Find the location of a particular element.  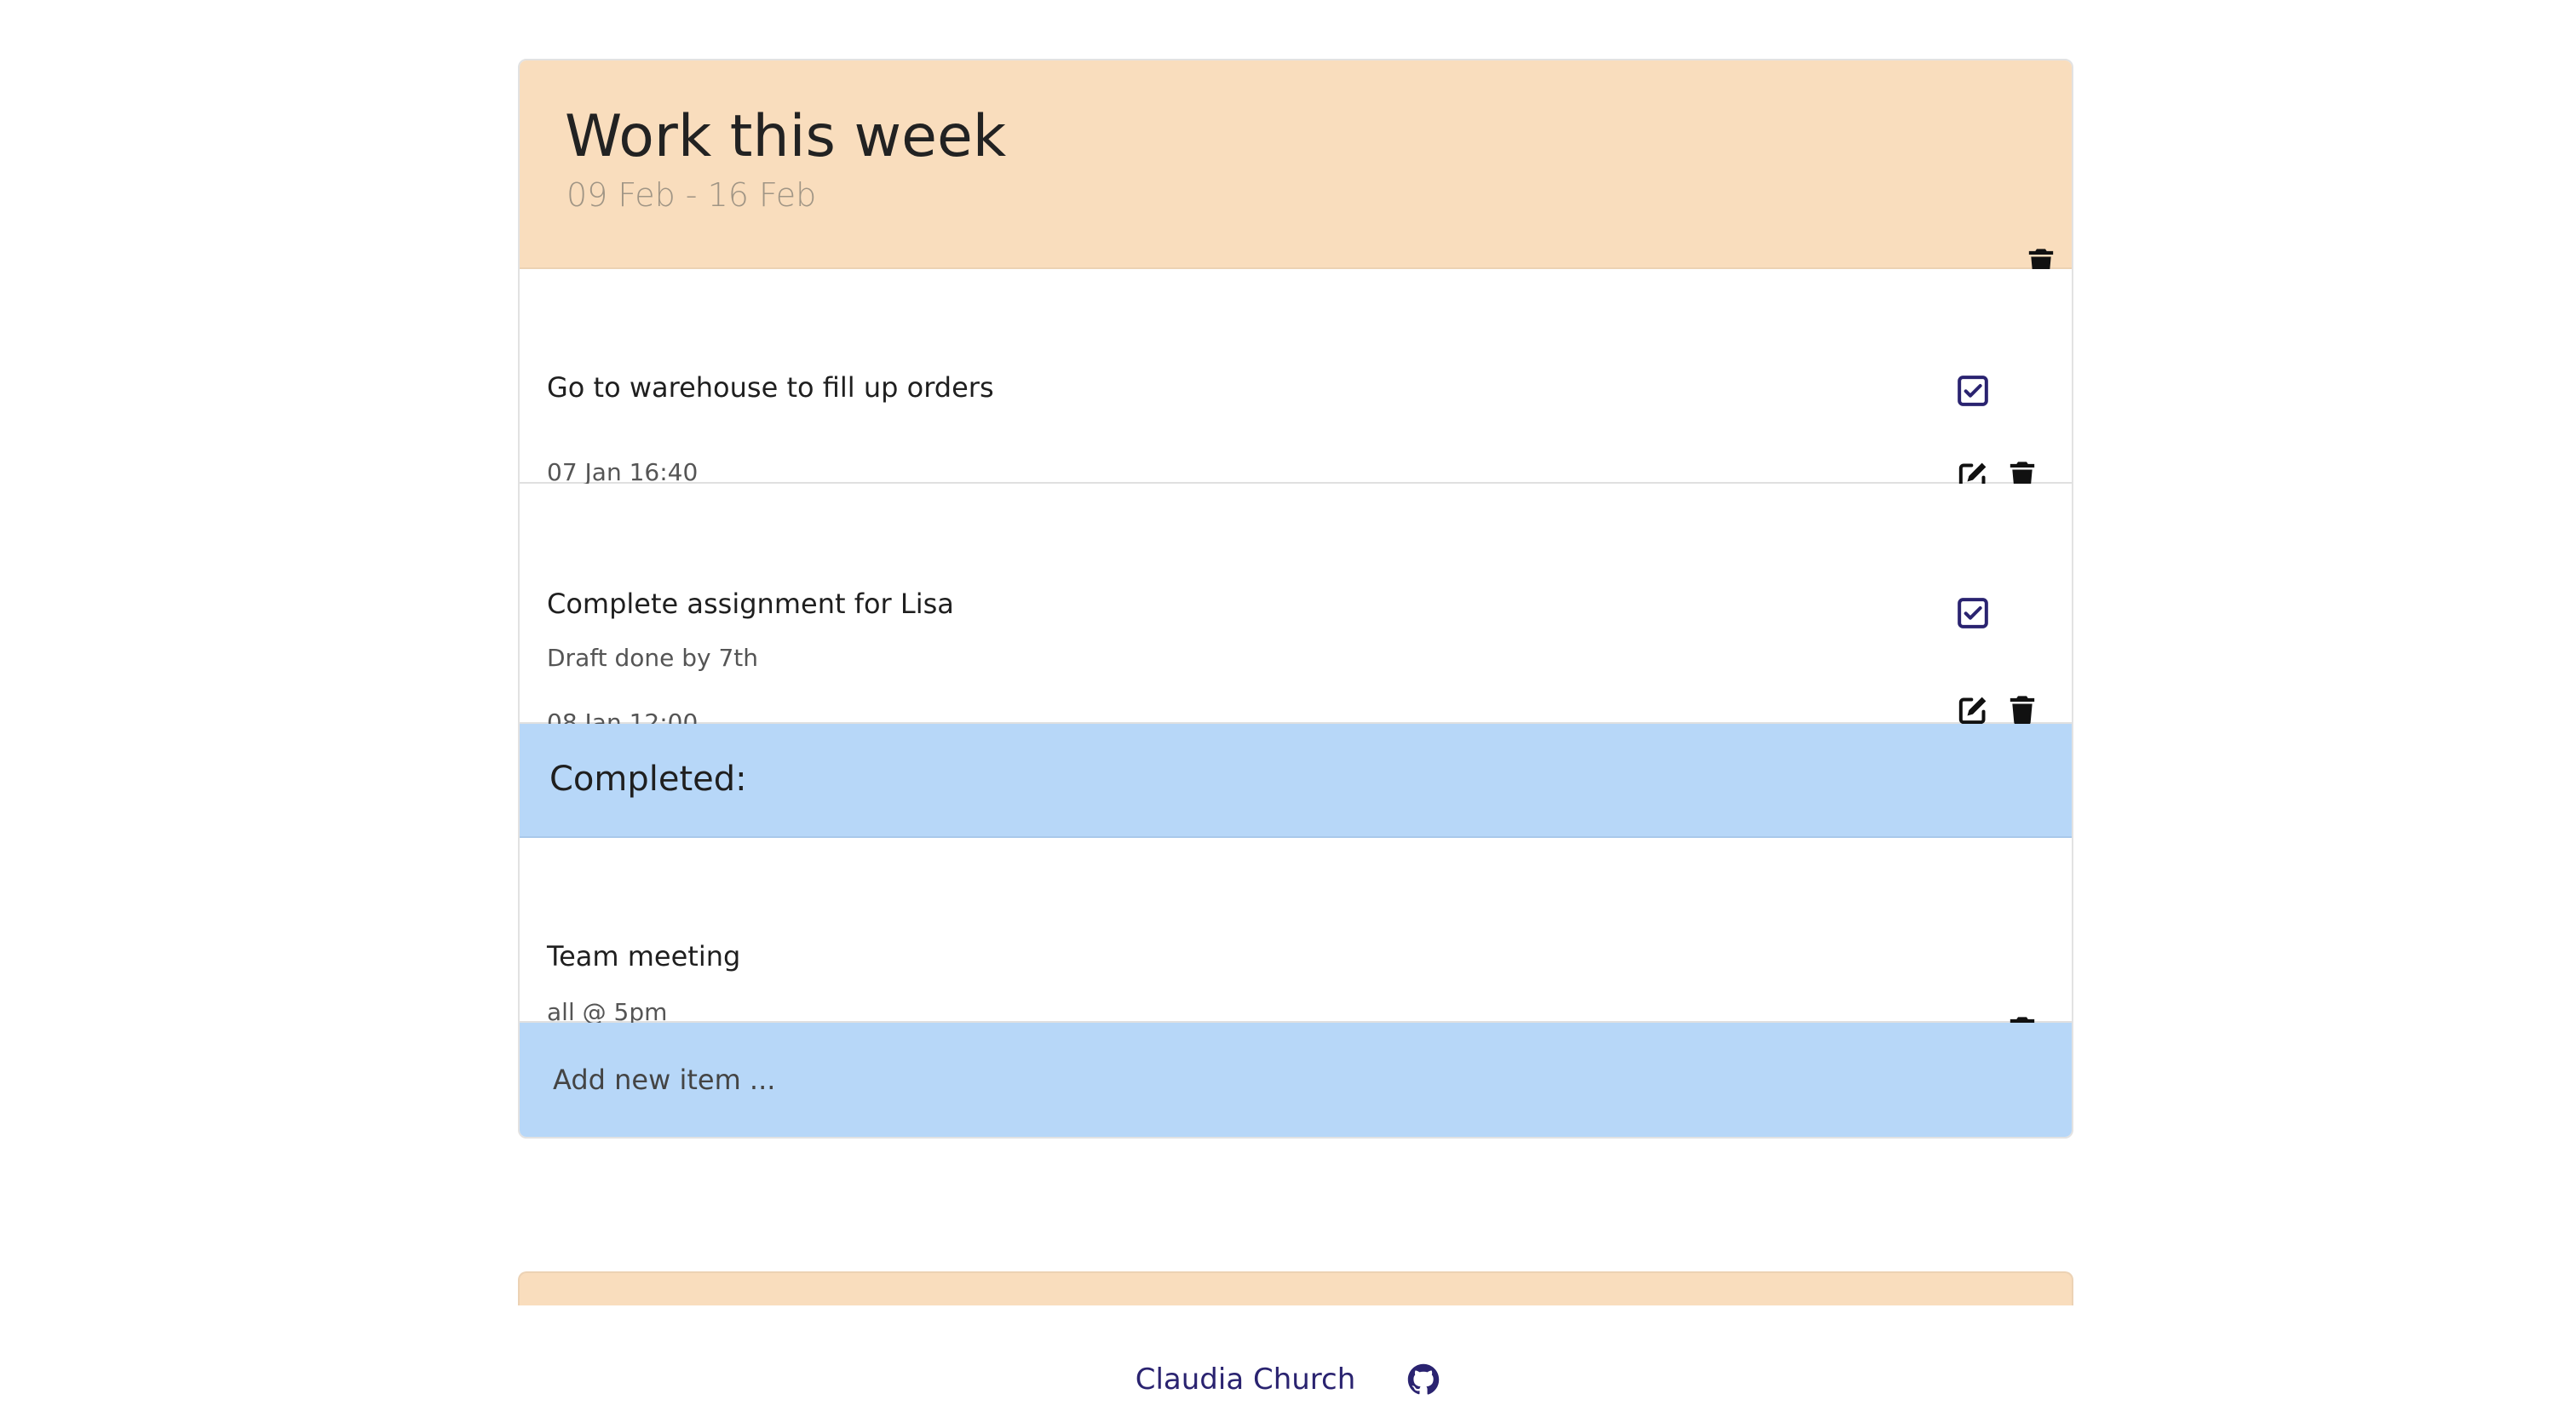

add-item-input is located at coordinates (1296, 1080).